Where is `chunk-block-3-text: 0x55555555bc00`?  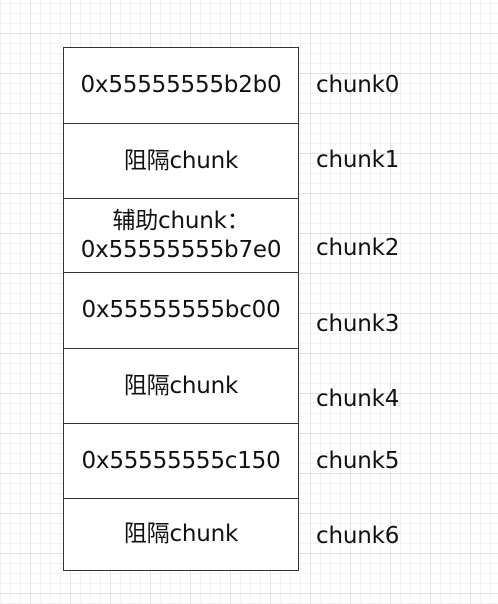 chunk-block-3-text: 0x55555555bc00 is located at coordinates (181, 310).